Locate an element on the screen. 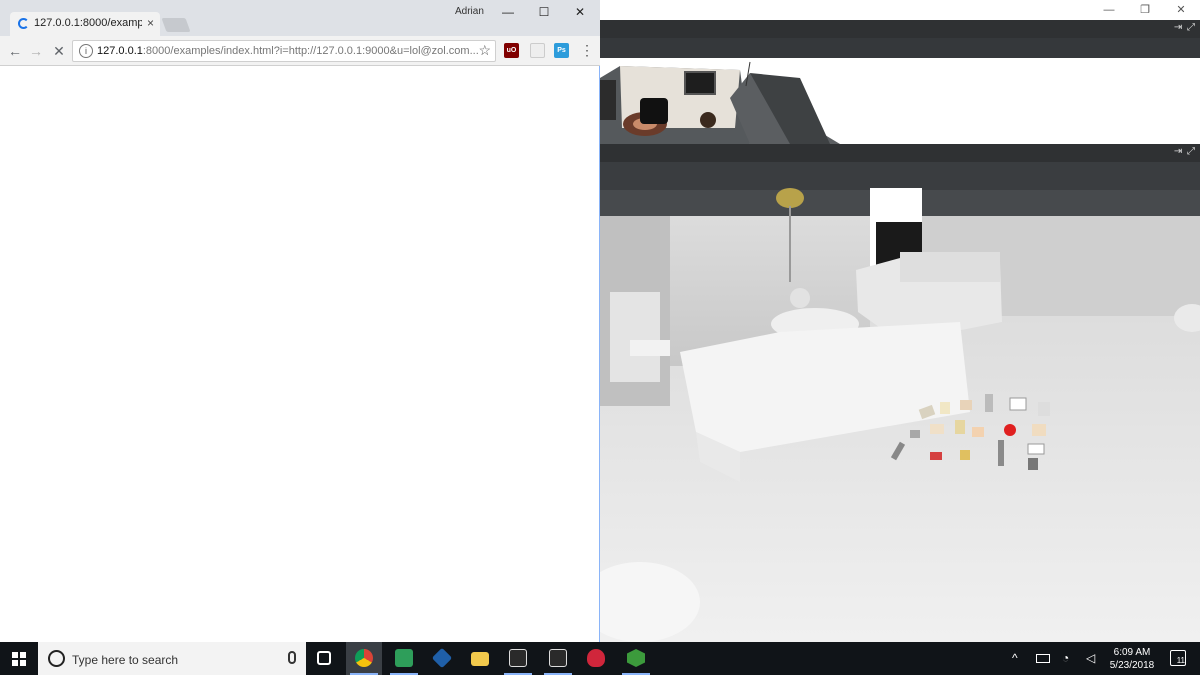  chrome-maximize-button: ☐ is located at coordinates (544, 12).